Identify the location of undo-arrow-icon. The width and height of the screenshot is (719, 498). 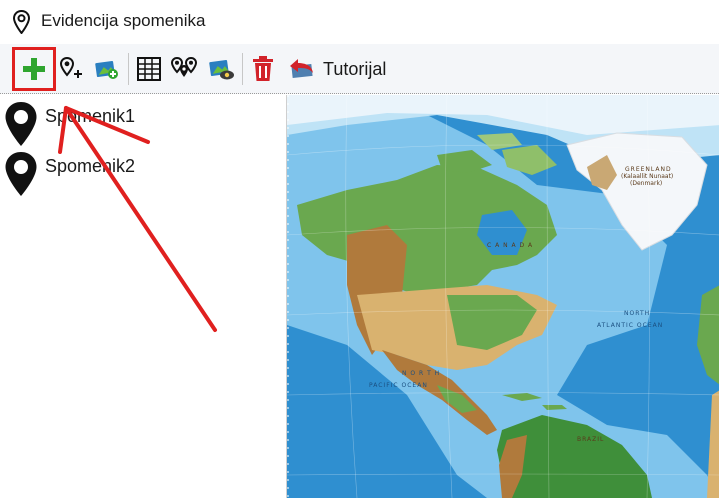
(301, 69).